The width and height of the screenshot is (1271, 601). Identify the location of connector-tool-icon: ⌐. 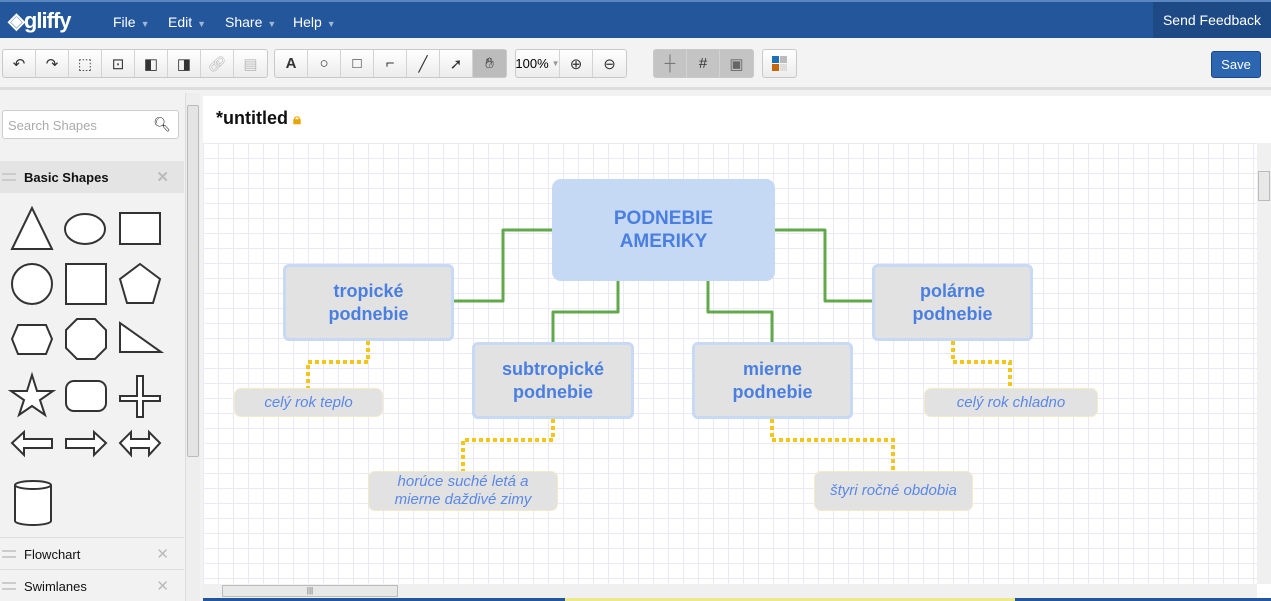
(390, 63).